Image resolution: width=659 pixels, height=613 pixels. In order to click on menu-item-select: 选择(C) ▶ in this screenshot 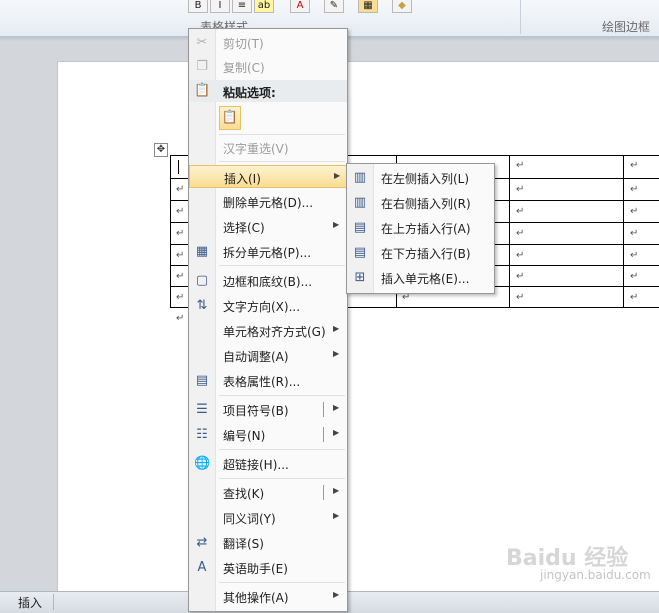, I will do `click(268, 226)`.